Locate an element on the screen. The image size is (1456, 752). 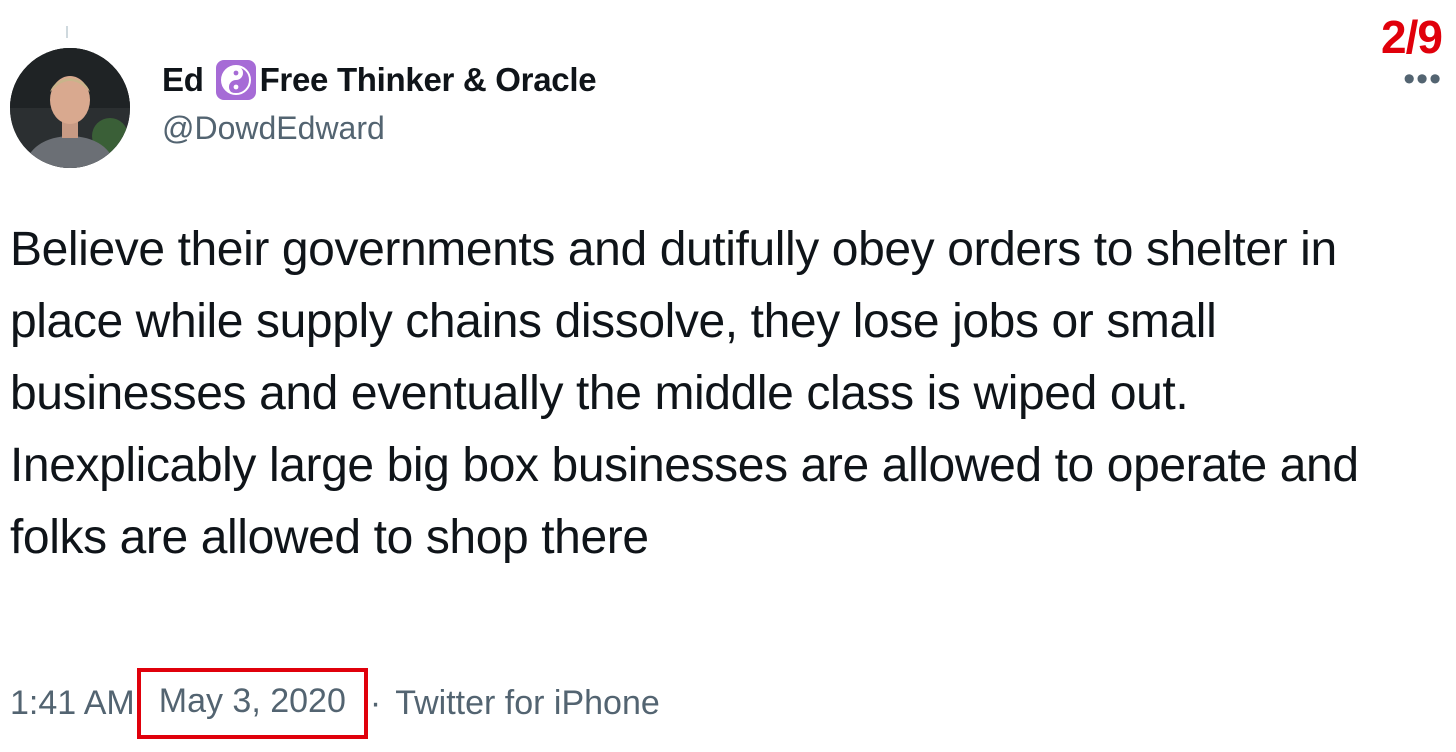
display-name: Ed Free Thinker & Oracle is located at coordinates (379, 80).